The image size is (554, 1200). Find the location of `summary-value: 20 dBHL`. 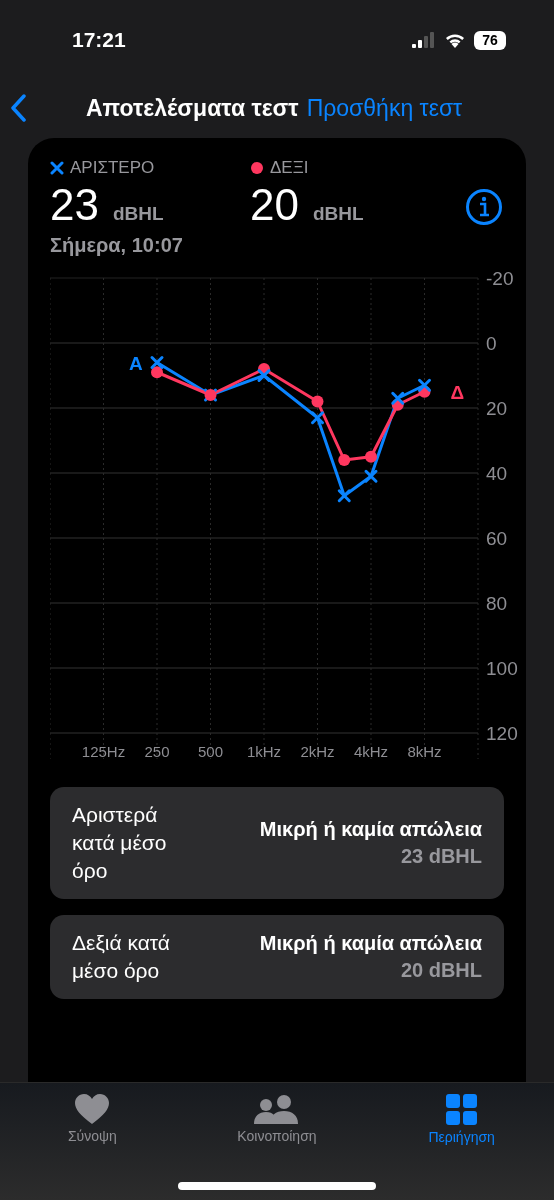

summary-value: 20 dBHL is located at coordinates (441, 970).